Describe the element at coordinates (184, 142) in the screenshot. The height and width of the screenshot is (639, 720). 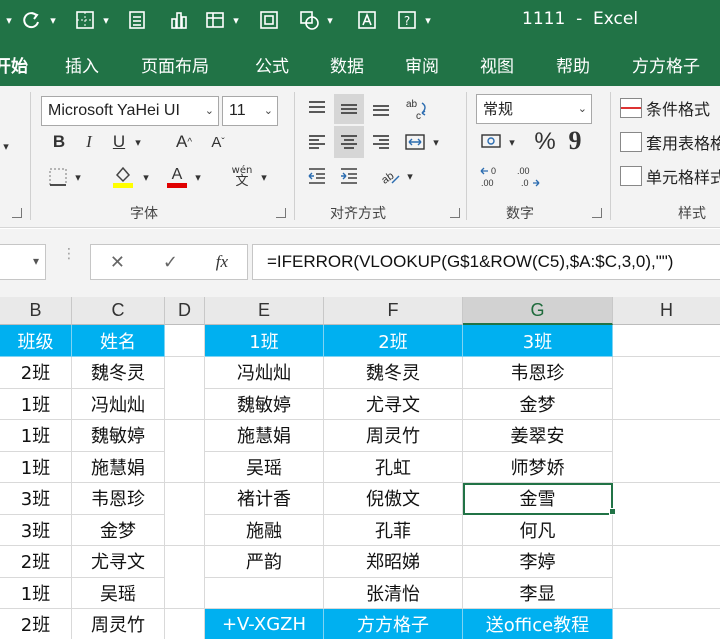
I see `grow-font-button: A ^` at that location.